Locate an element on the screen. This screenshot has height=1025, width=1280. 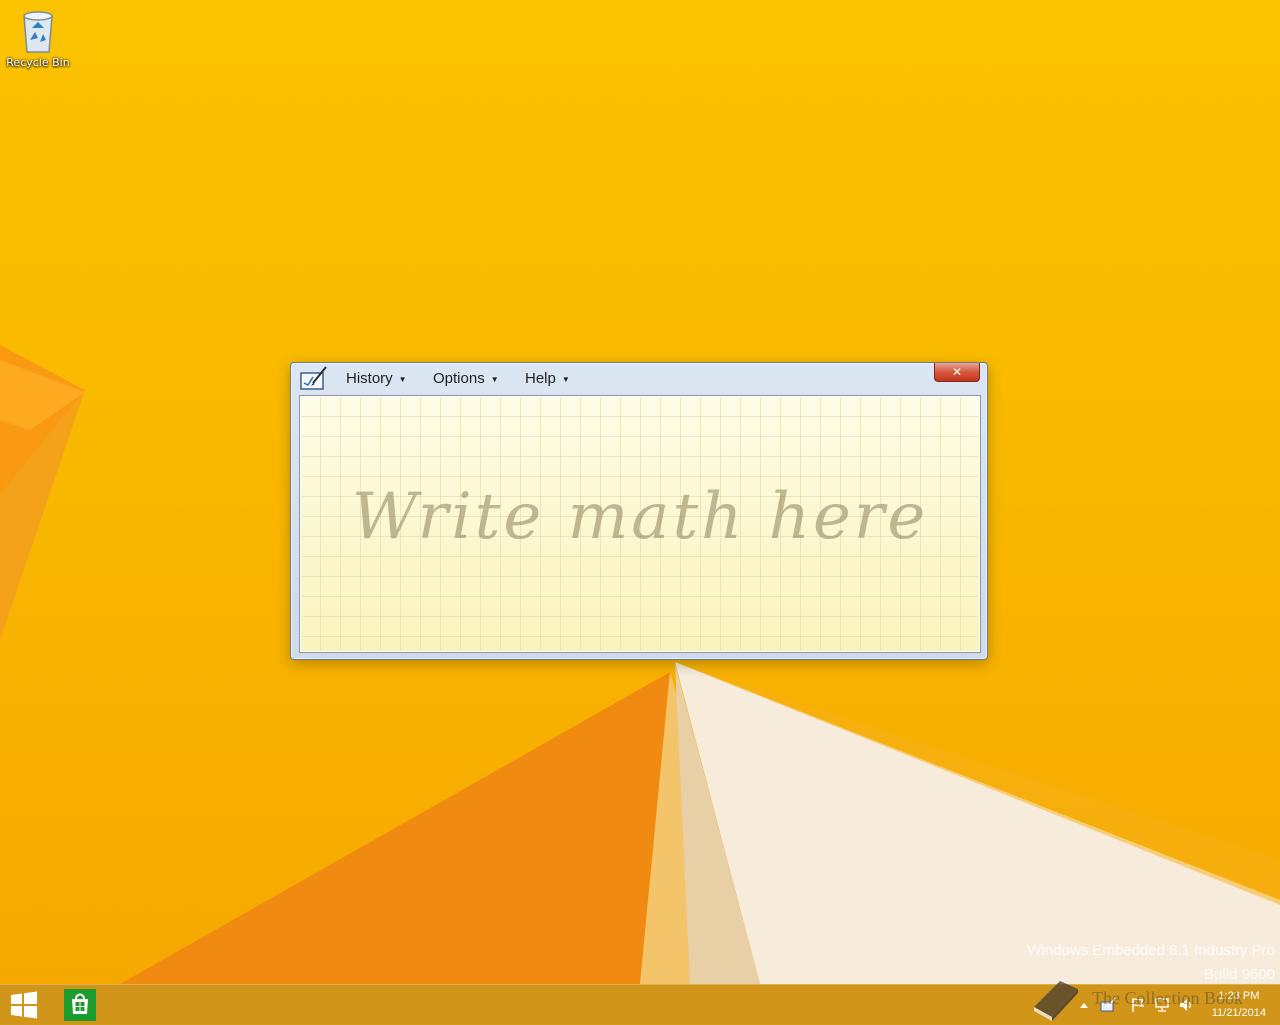
close-button: ✕ is located at coordinates (957, 372).